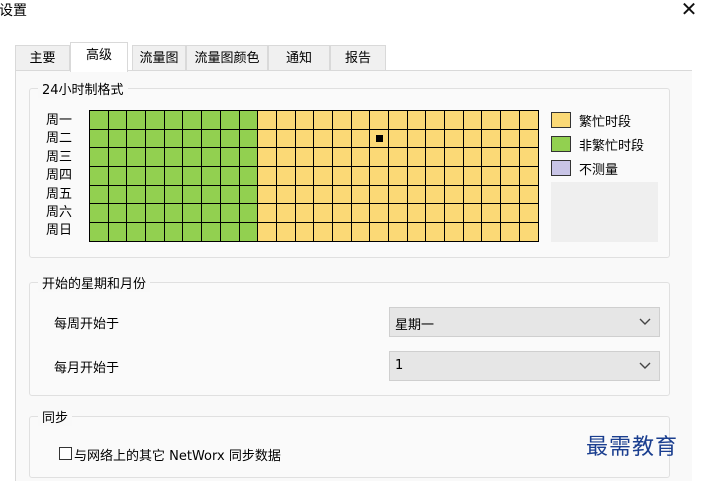  What do you see at coordinates (177, 454) in the screenshot?
I see `sync-checkbox-label: 与网络上的其它 NetWorx 同步数据` at bounding box center [177, 454].